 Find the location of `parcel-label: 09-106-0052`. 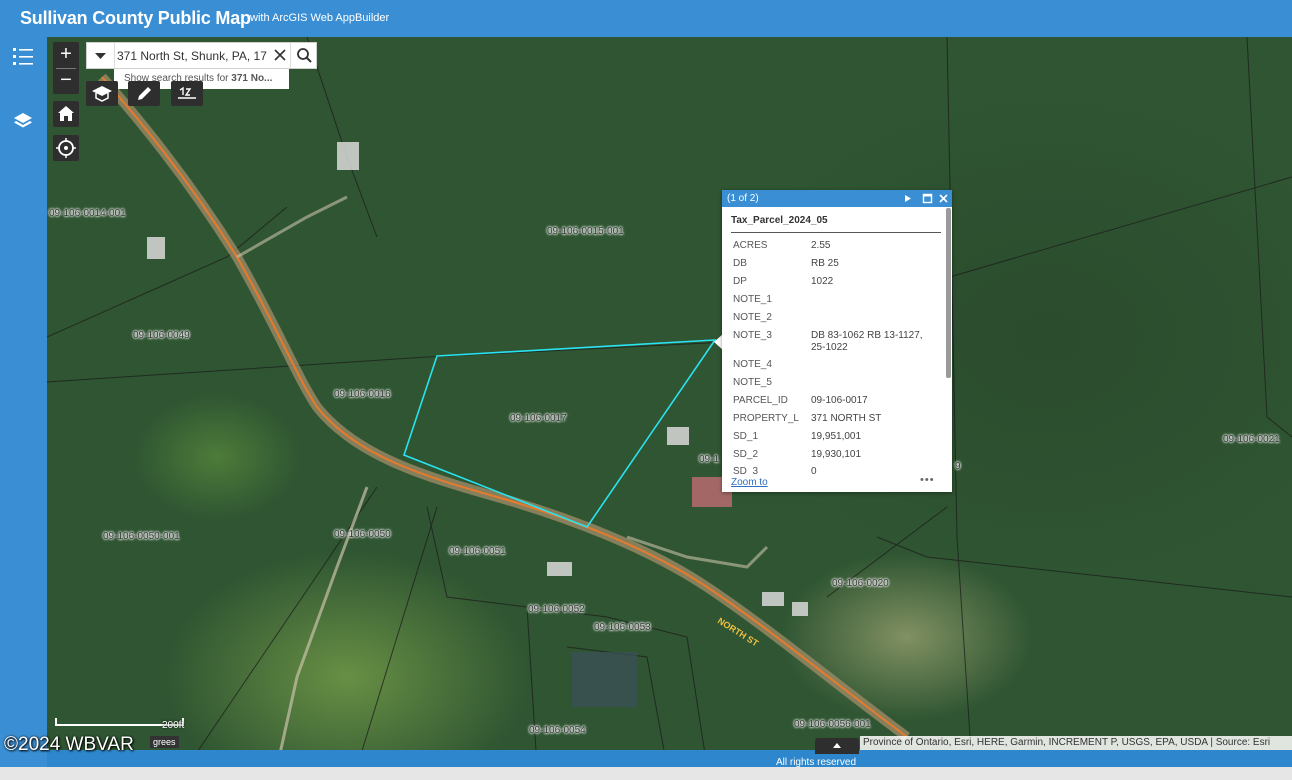

parcel-label: 09-106-0052 is located at coordinates (556, 609).